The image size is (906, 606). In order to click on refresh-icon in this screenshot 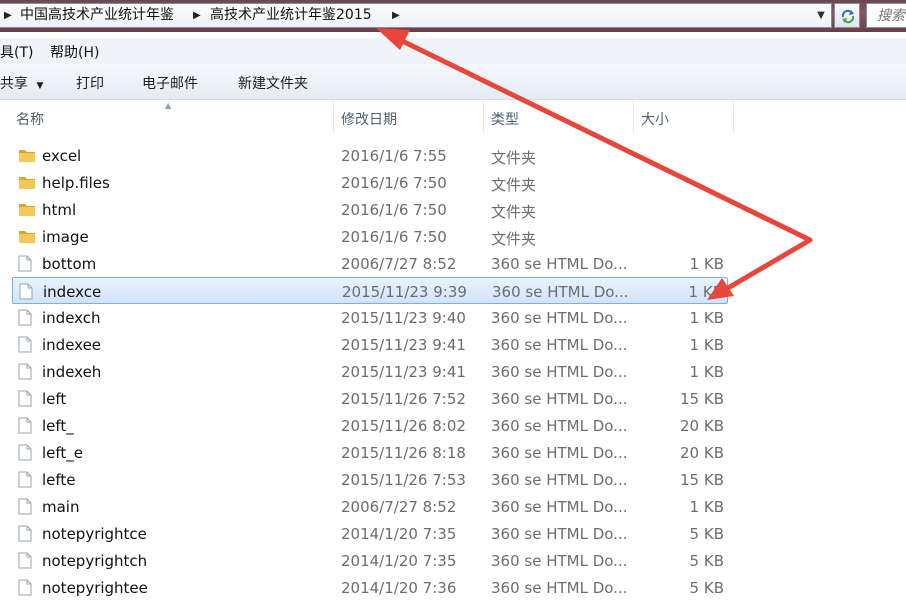, I will do `click(848, 16)`.